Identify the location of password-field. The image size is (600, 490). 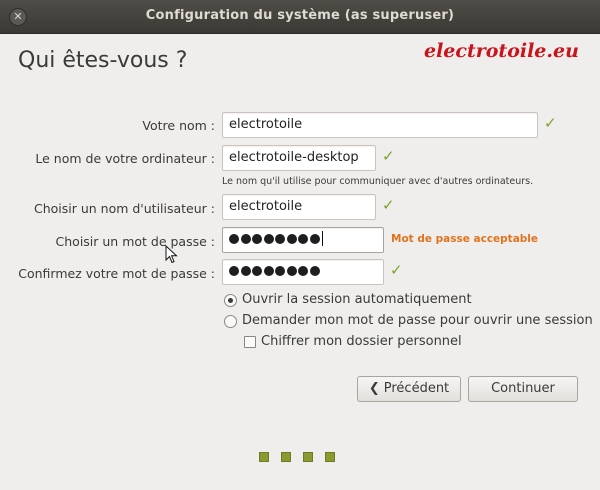
(303, 240).